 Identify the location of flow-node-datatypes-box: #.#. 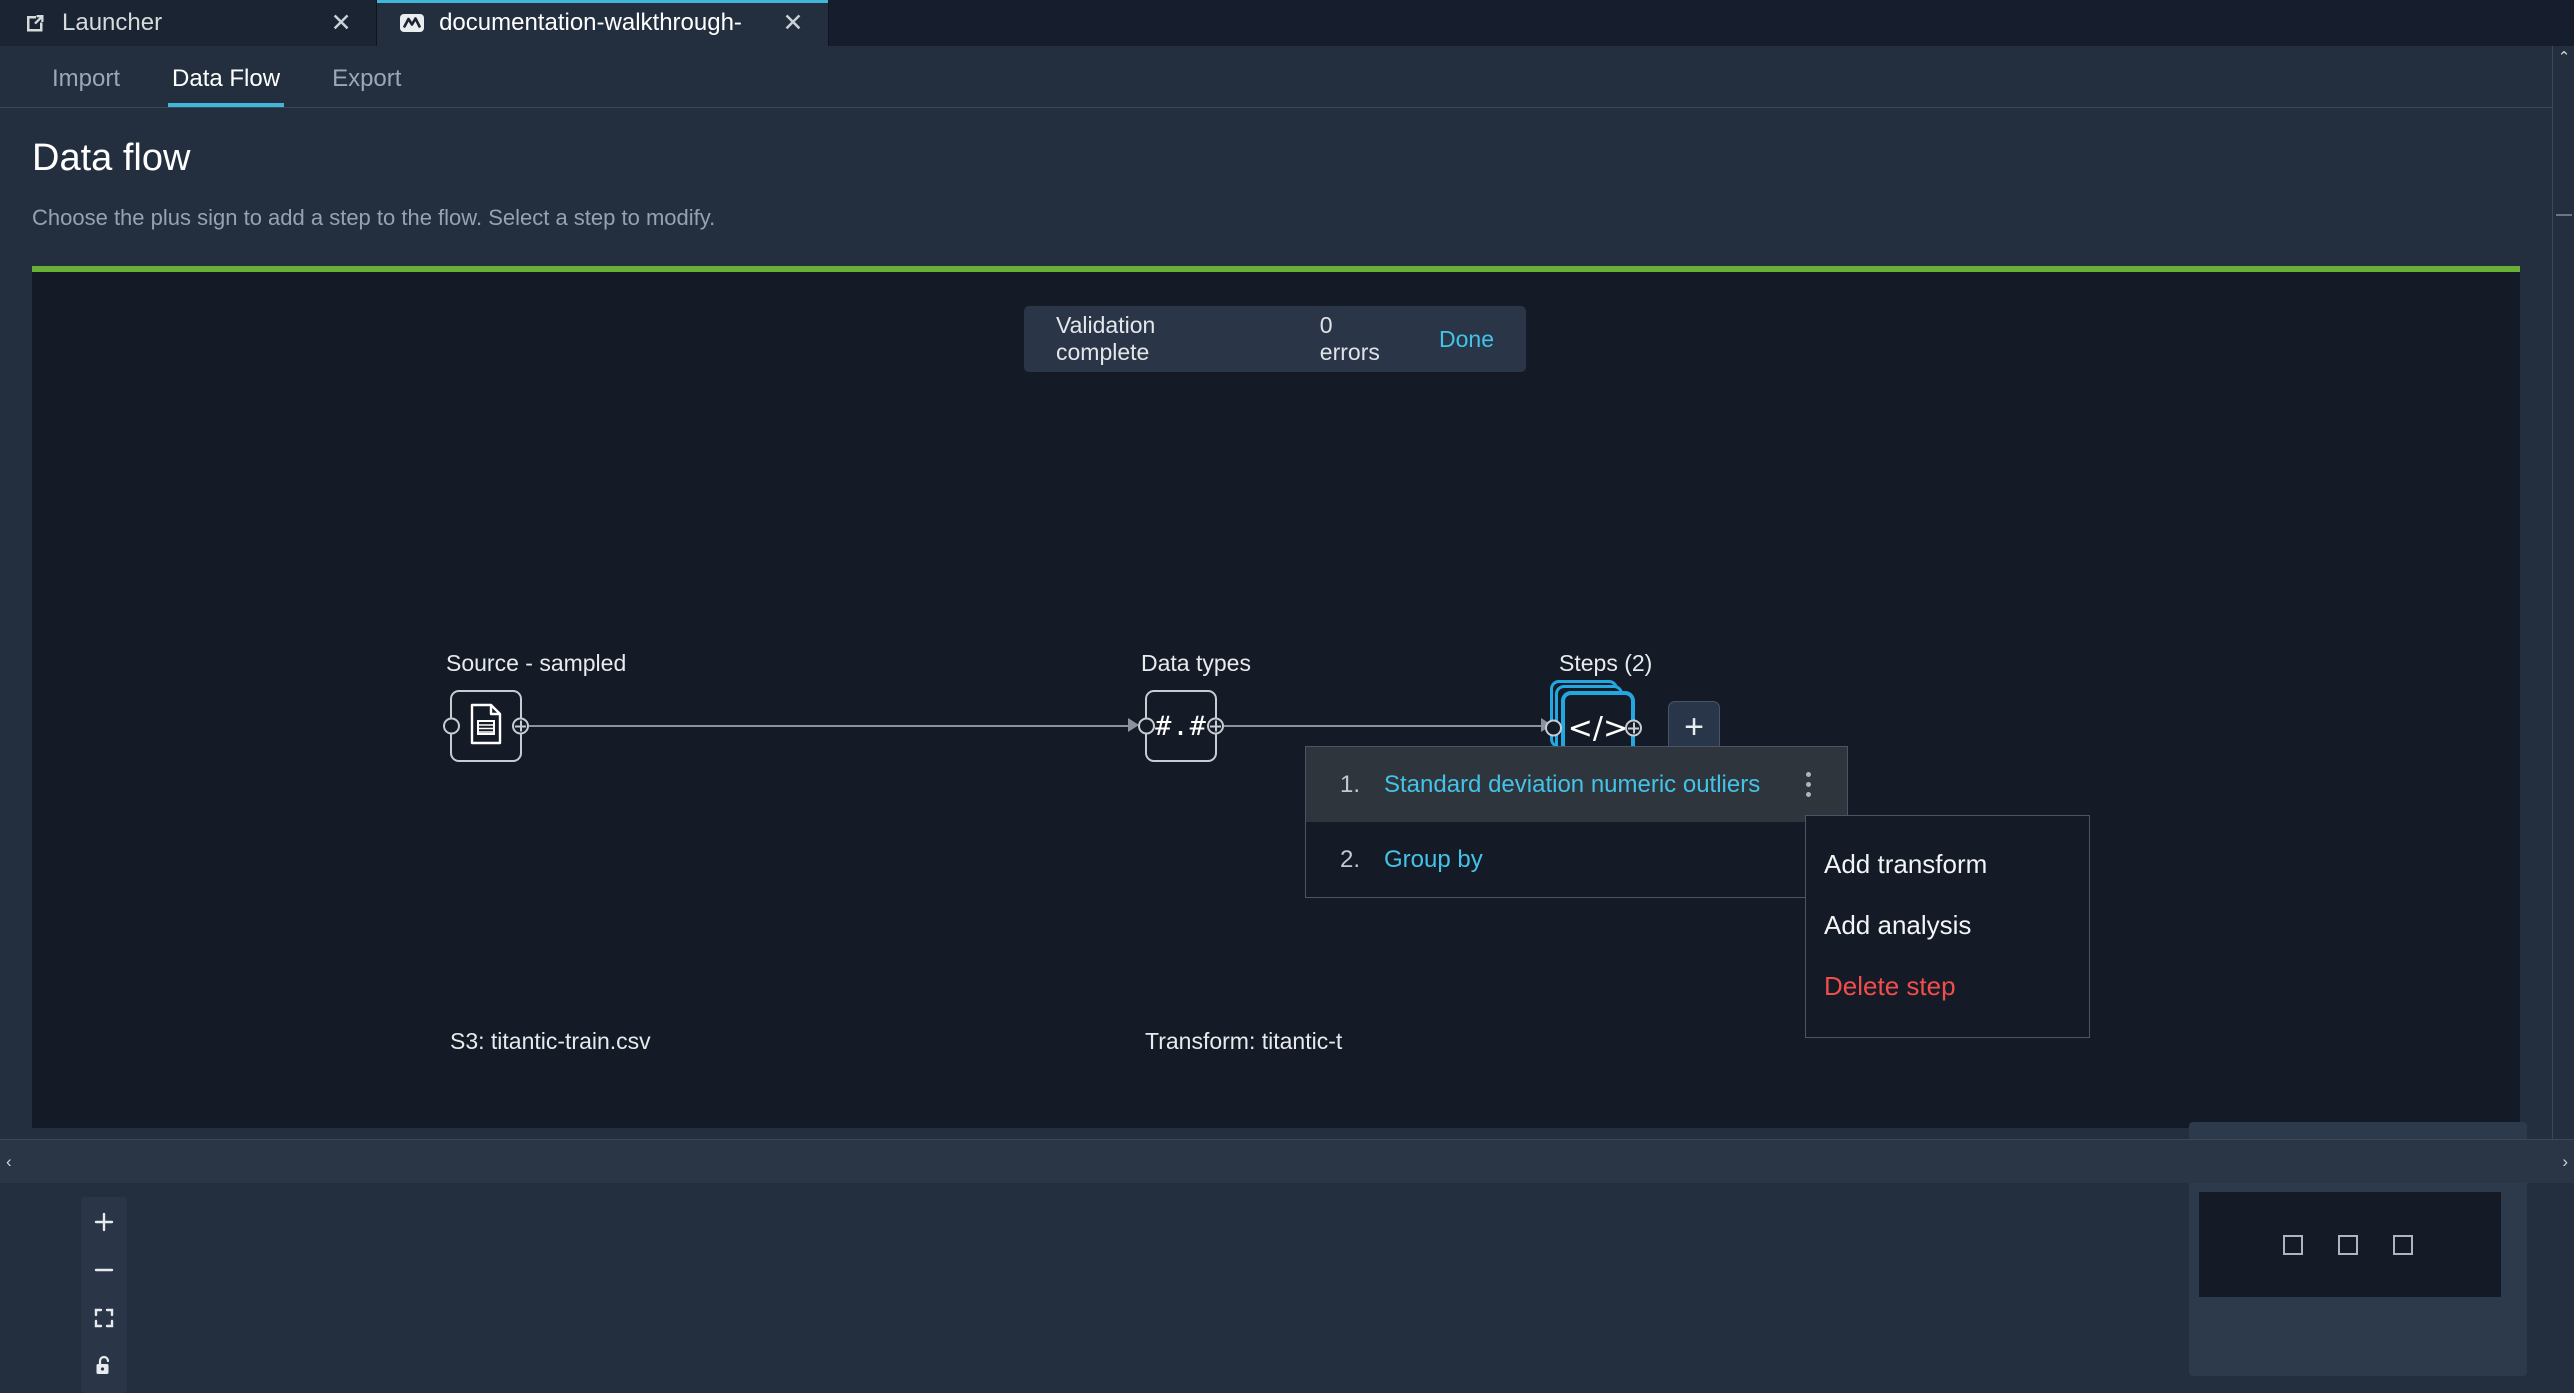
(1181, 726).